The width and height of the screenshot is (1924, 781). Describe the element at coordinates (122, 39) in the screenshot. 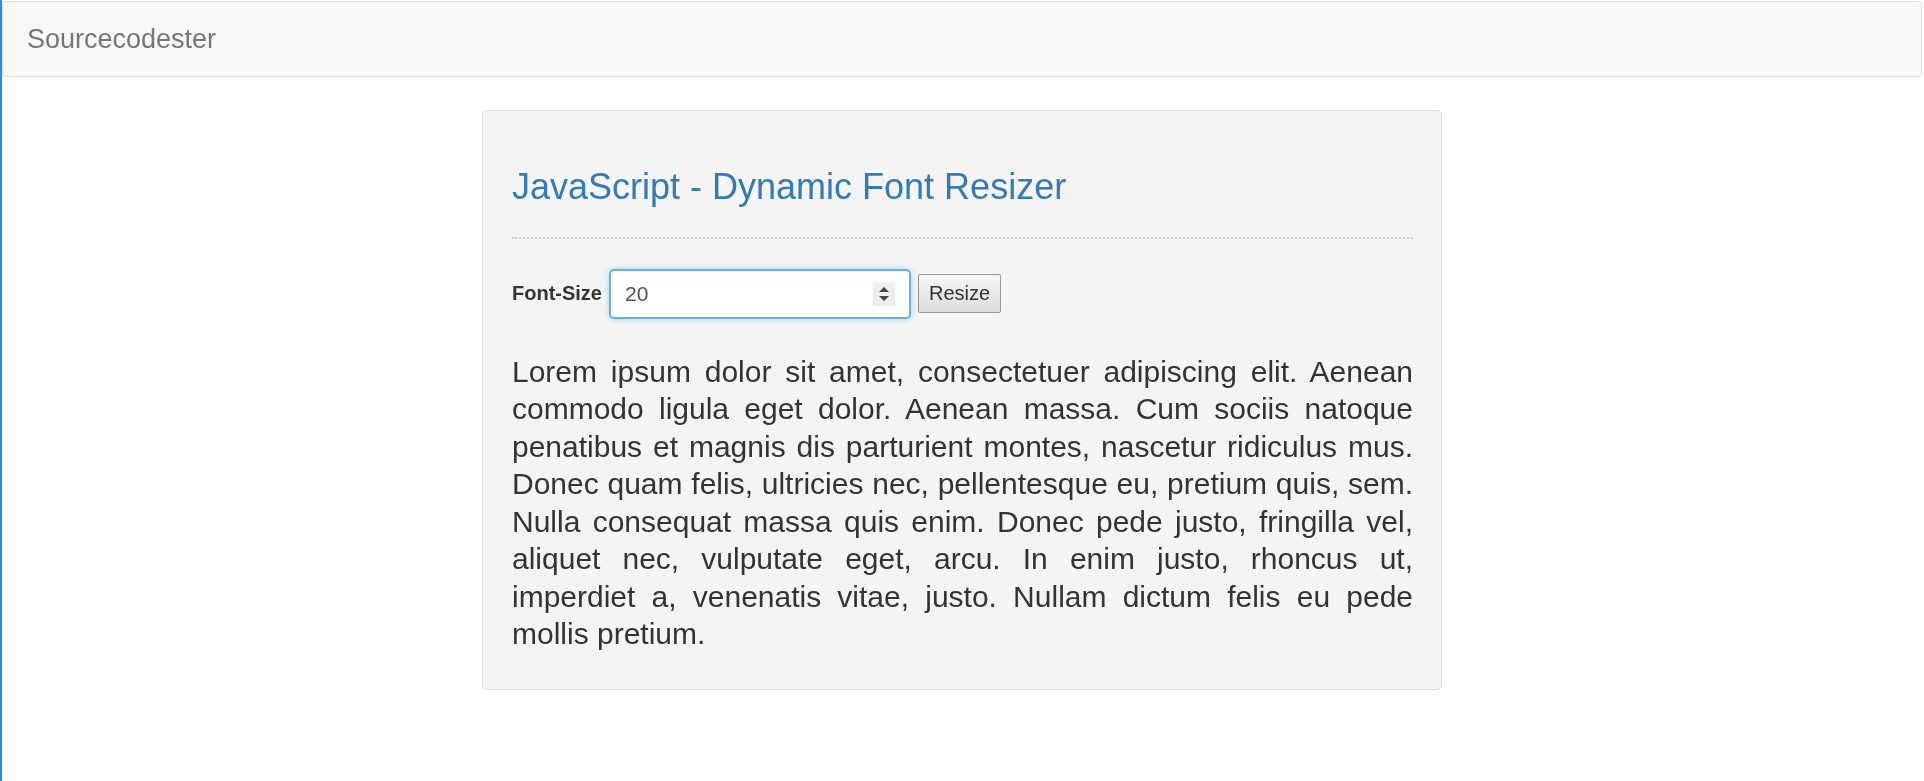

I see `brand-link: Sourcecodester` at that location.